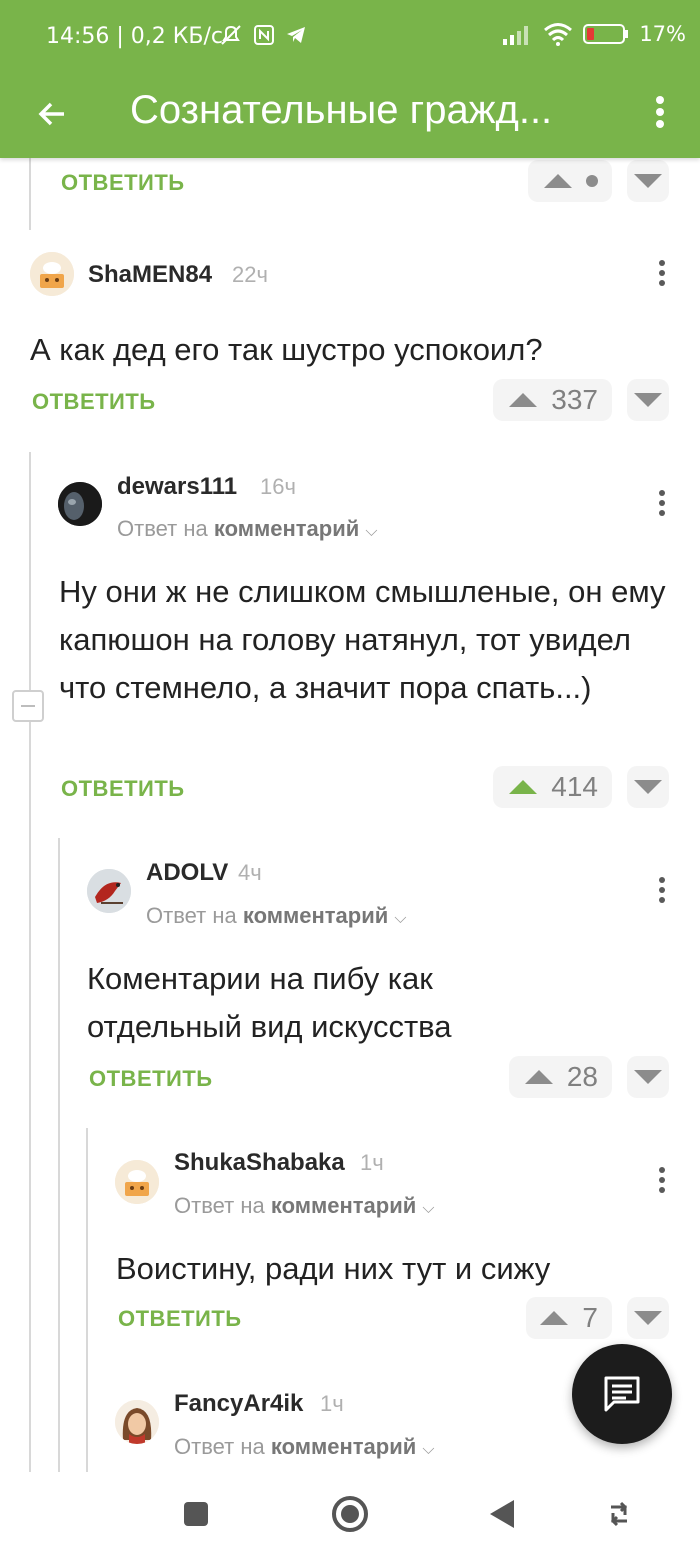 This screenshot has width=700, height=1556. I want to click on nav-circle-icon, so click(350, 1514).